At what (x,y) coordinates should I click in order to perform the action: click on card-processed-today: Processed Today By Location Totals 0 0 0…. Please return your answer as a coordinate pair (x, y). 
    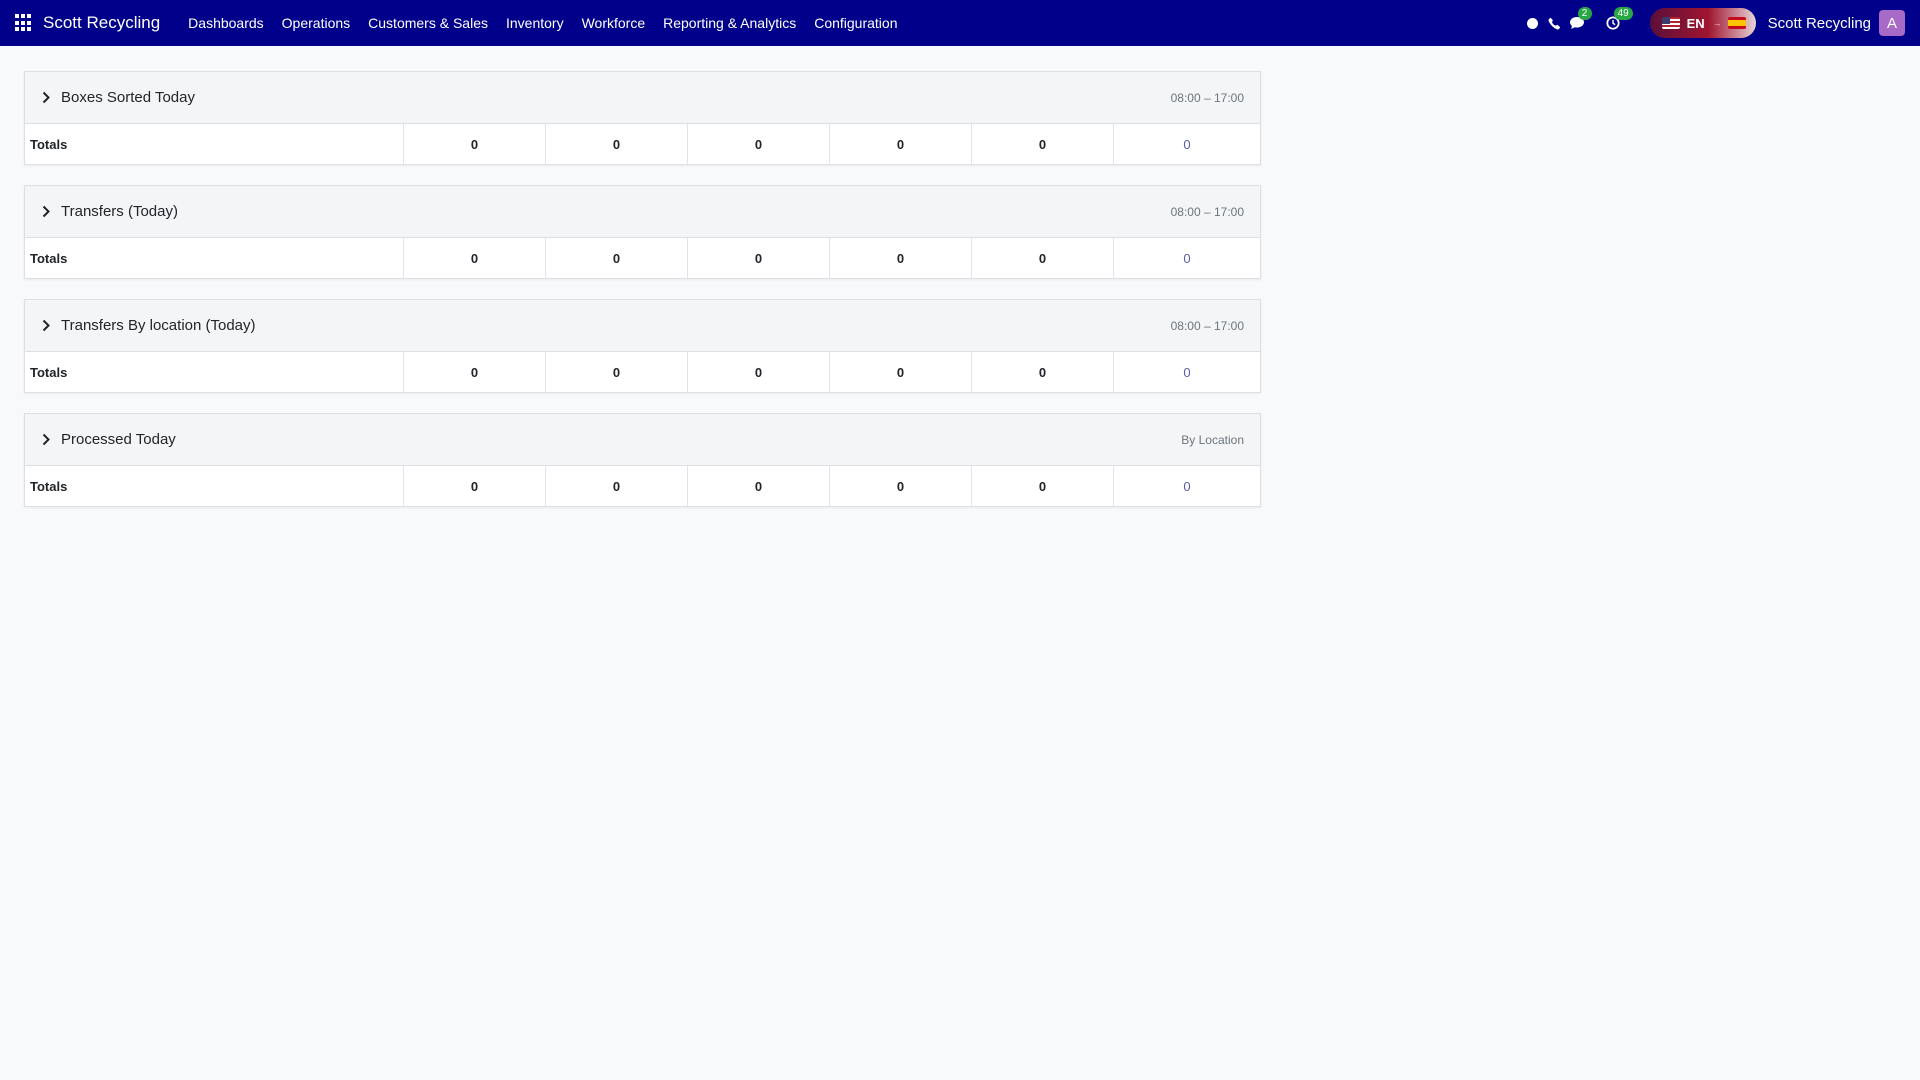
    Looking at the image, I should click on (642, 460).